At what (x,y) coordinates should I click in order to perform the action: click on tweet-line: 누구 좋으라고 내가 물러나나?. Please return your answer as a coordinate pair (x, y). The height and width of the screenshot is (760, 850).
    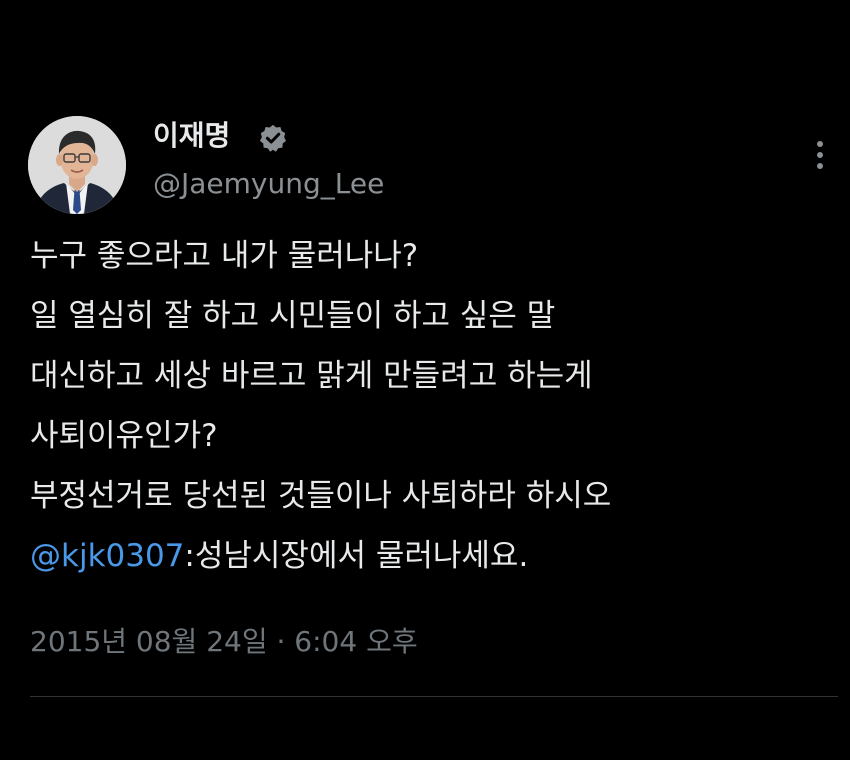
    Looking at the image, I should click on (224, 256).